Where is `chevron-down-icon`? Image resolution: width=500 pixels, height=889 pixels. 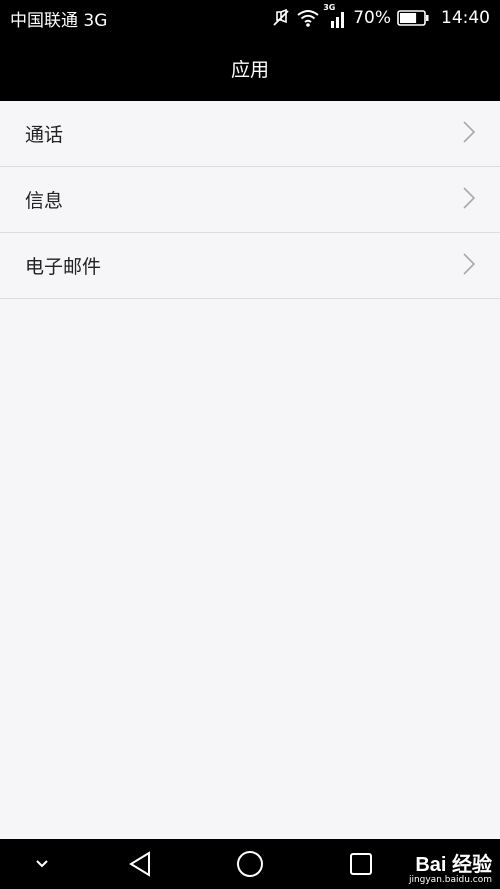 chevron-down-icon is located at coordinates (42, 864).